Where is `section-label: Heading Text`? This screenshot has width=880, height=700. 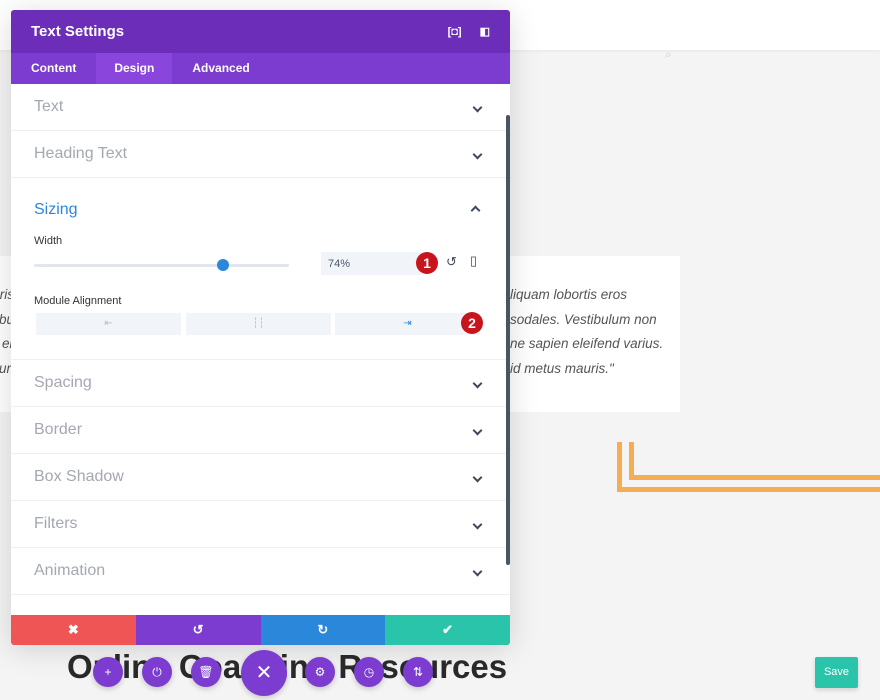
section-label: Heading Text is located at coordinates (81, 153).